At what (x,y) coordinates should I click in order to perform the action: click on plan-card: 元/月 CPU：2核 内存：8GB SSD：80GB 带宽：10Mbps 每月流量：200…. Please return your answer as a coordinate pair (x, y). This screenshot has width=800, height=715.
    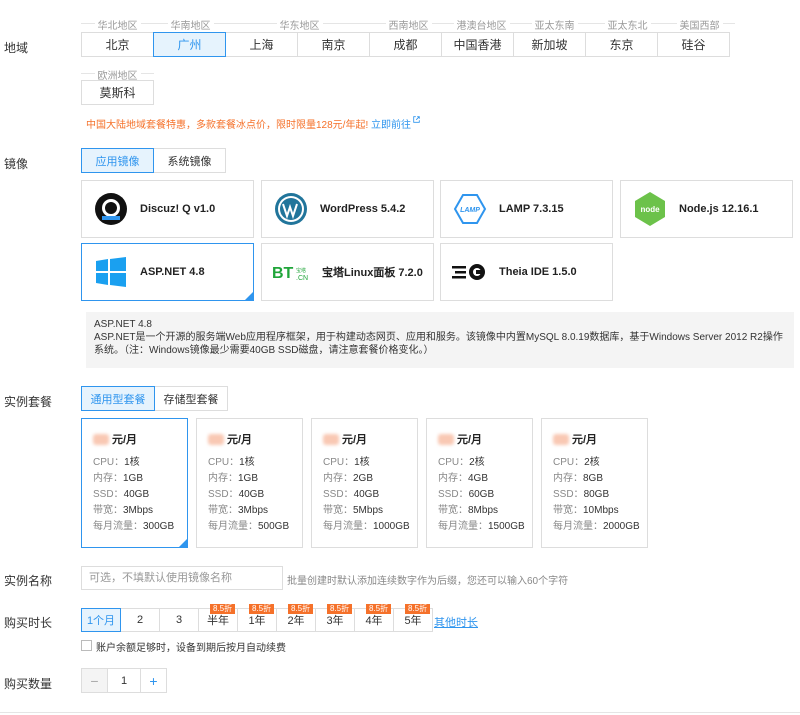
    Looking at the image, I should click on (594, 483).